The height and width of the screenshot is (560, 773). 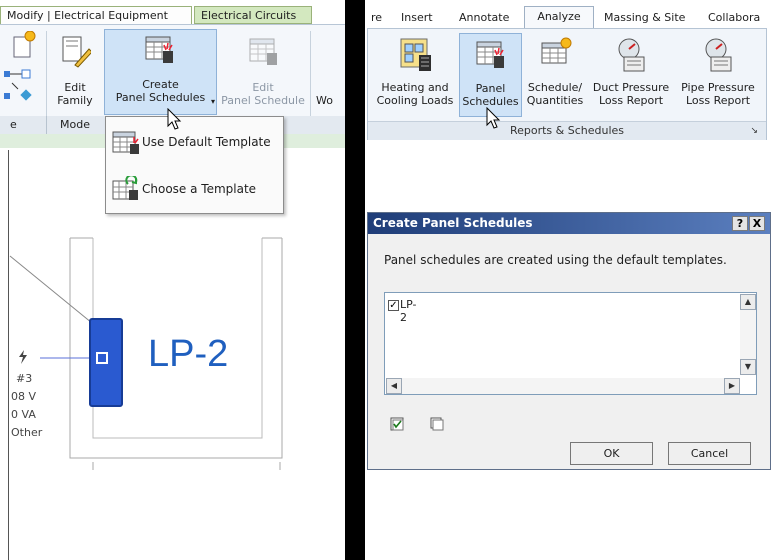 I want to click on dialog-titlebar: Create Panel Schedules ? X, so click(x=569, y=223).